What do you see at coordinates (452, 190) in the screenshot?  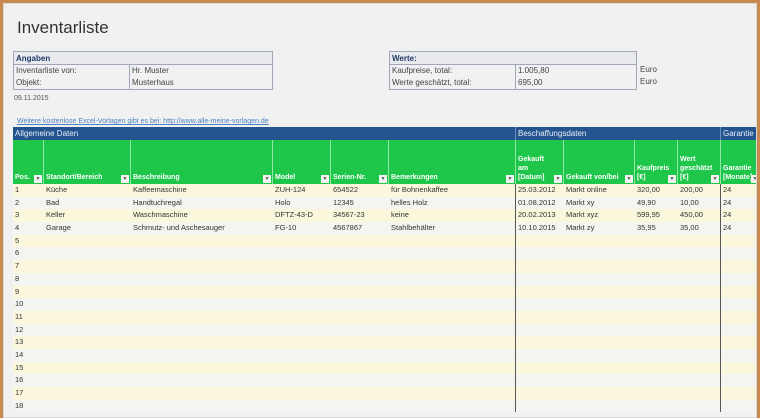 I see `table-cell: für Bohnenkaffee` at bounding box center [452, 190].